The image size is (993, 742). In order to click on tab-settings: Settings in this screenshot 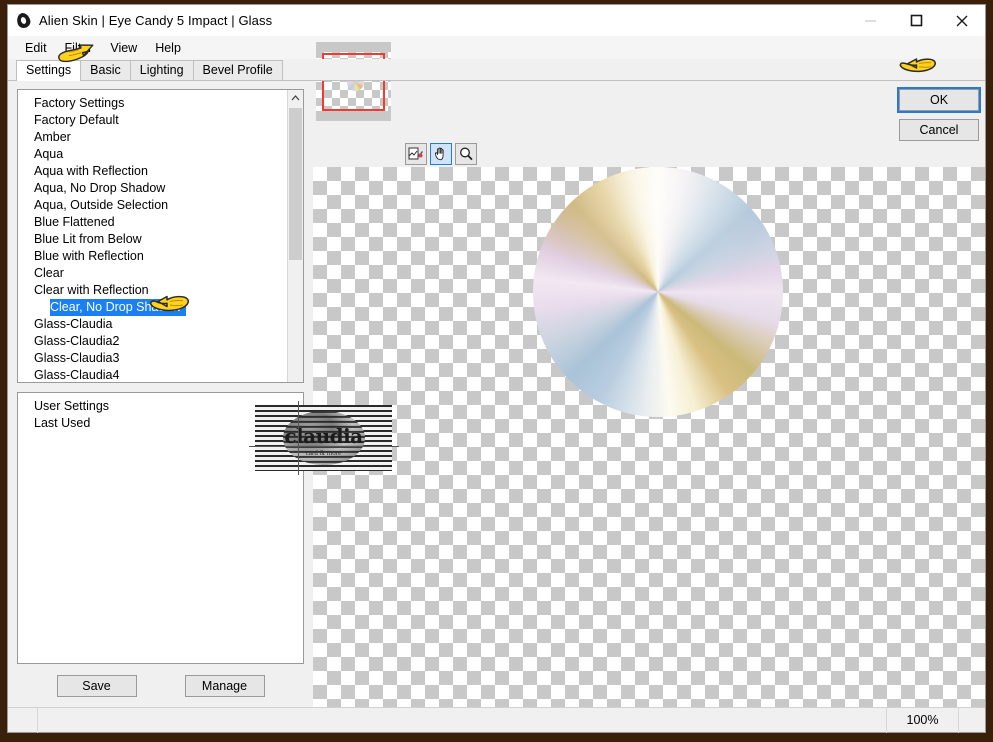, I will do `click(49, 70)`.